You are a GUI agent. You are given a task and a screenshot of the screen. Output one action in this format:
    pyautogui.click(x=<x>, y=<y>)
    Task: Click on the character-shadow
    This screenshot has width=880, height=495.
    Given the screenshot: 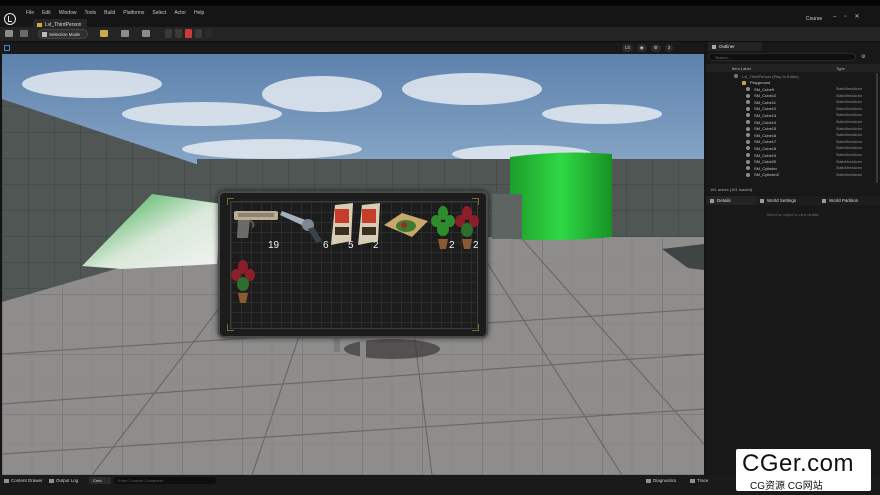 What is the action you would take?
    pyautogui.click(x=392, y=349)
    